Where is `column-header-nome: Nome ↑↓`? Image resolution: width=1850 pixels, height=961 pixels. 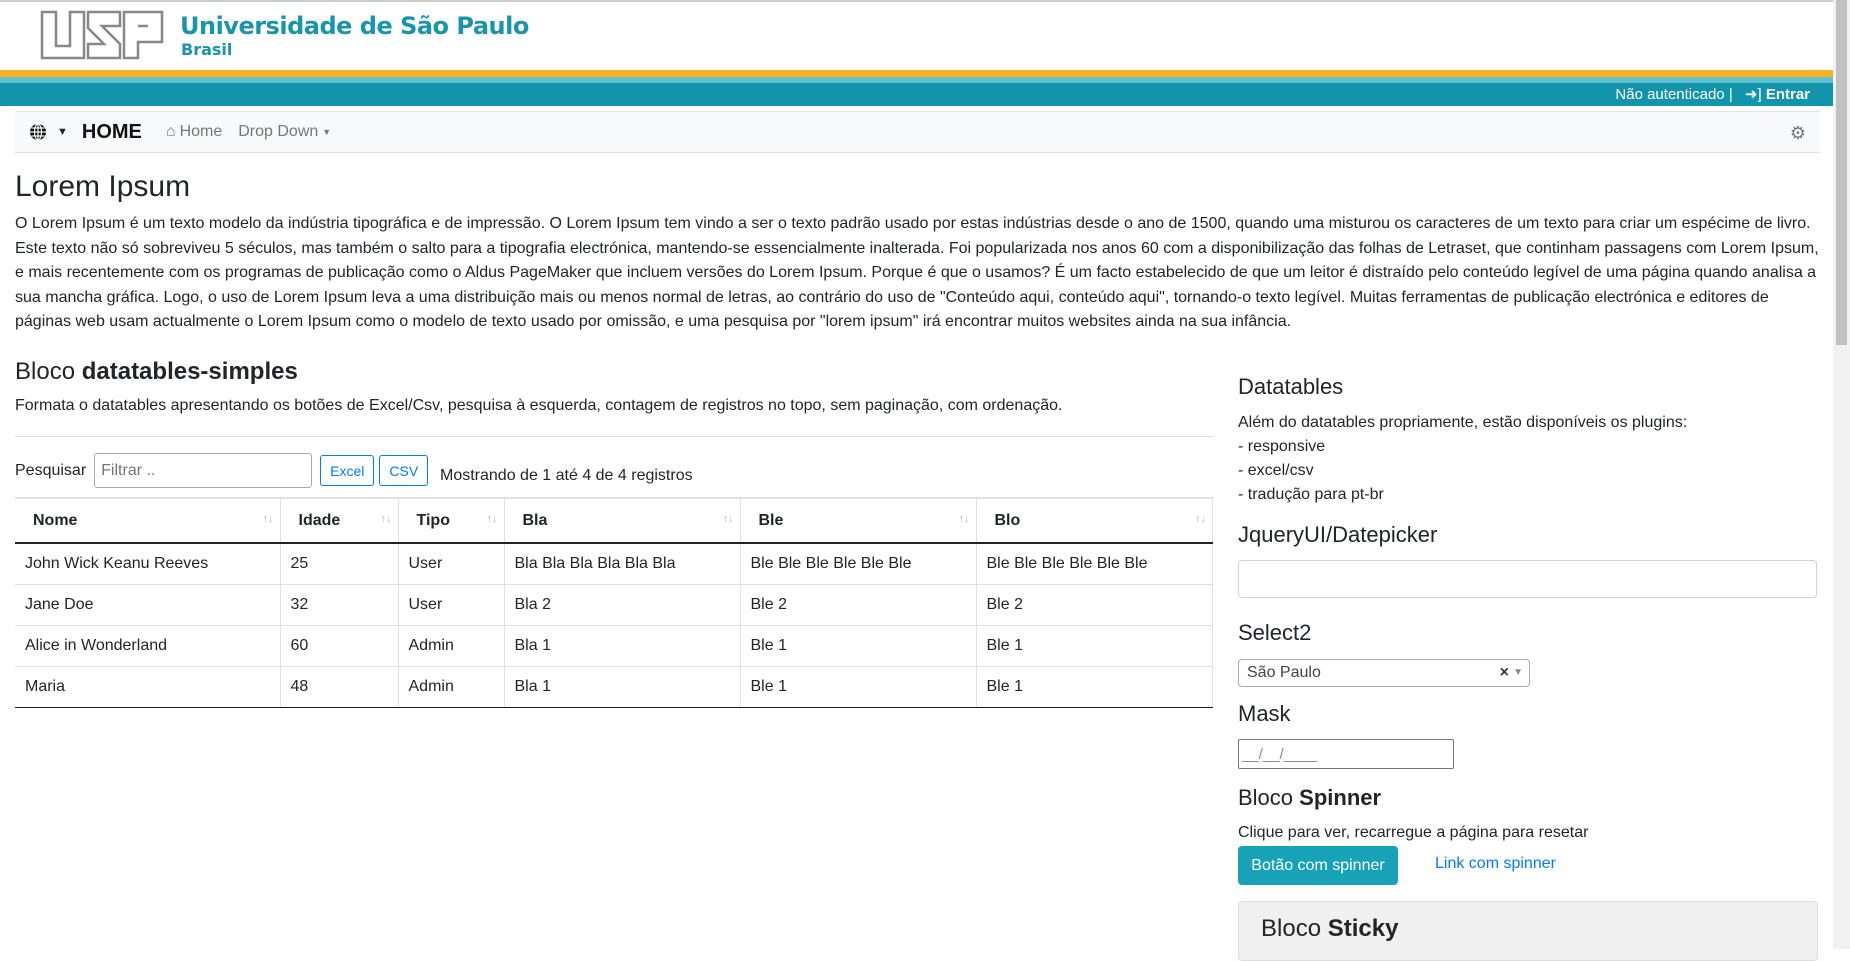
column-header-nome: Nome ↑↓ is located at coordinates (148, 520).